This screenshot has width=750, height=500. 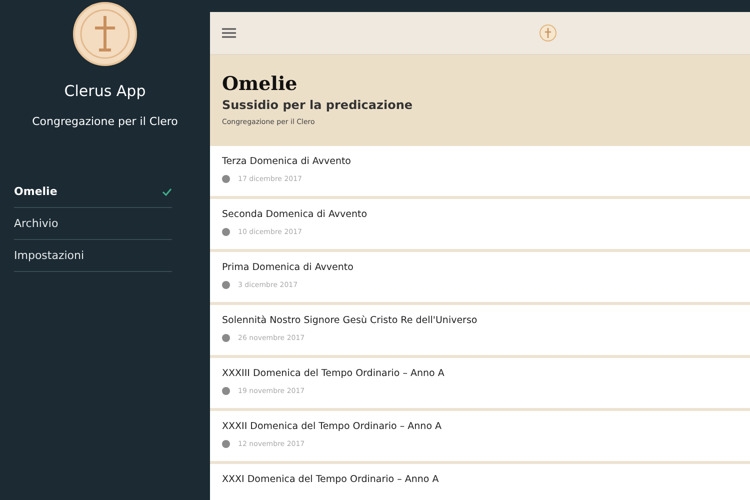 I want to click on homily-title: Terza Domenica di Avvento, so click(x=287, y=161).